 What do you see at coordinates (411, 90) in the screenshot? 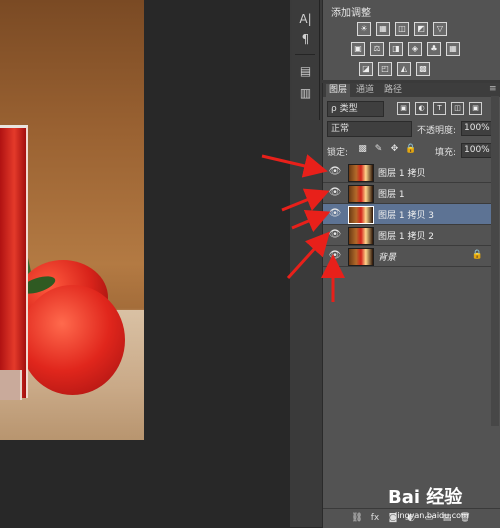
I see `layers-tab-bar: 图层 通道 路径 ≡` at bounding box center [411, 90].